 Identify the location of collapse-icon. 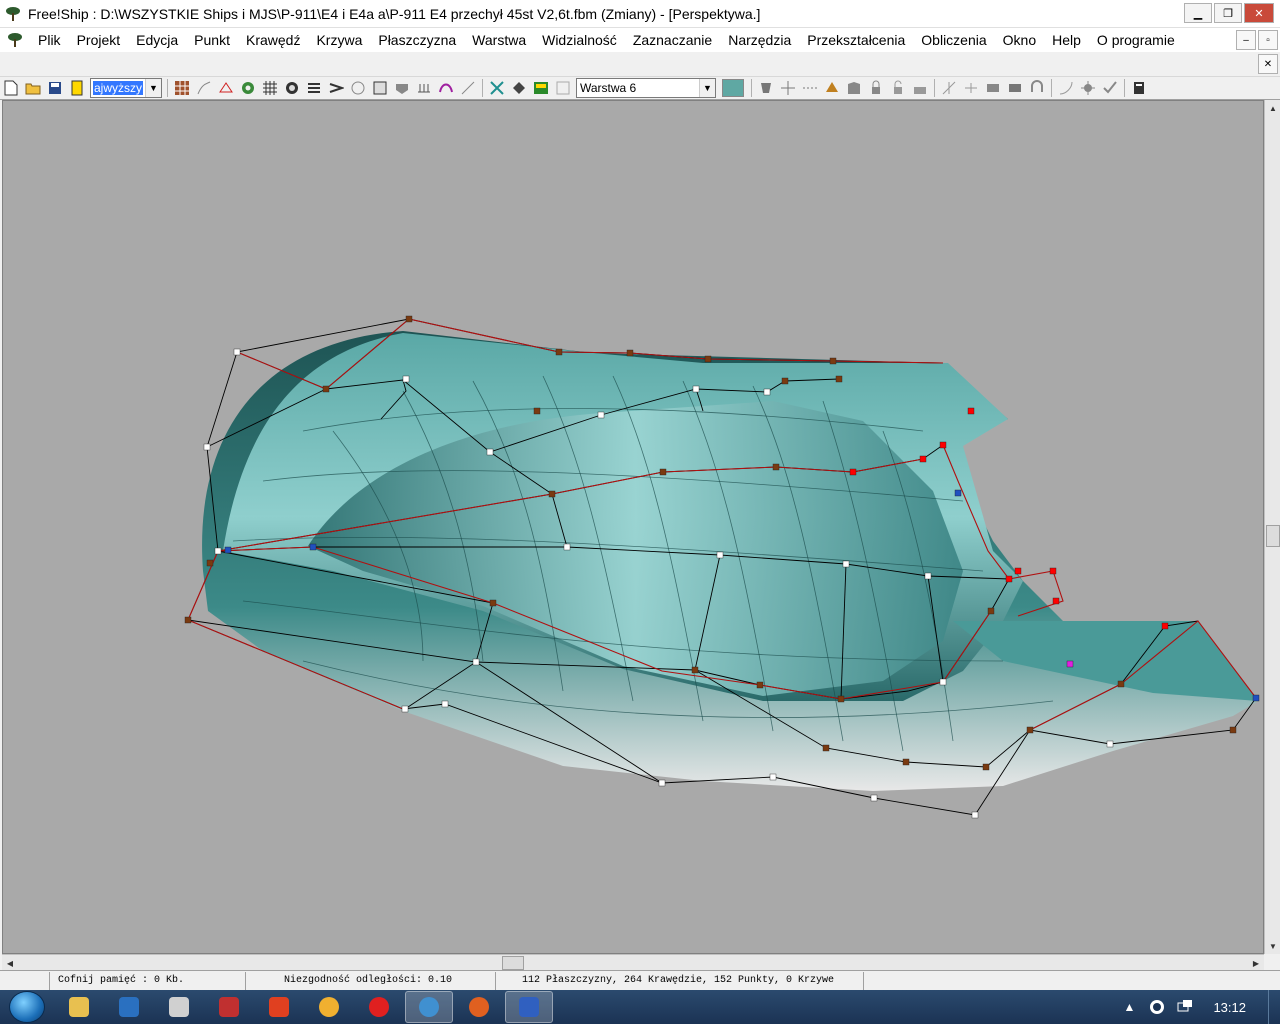
(1015, 88).